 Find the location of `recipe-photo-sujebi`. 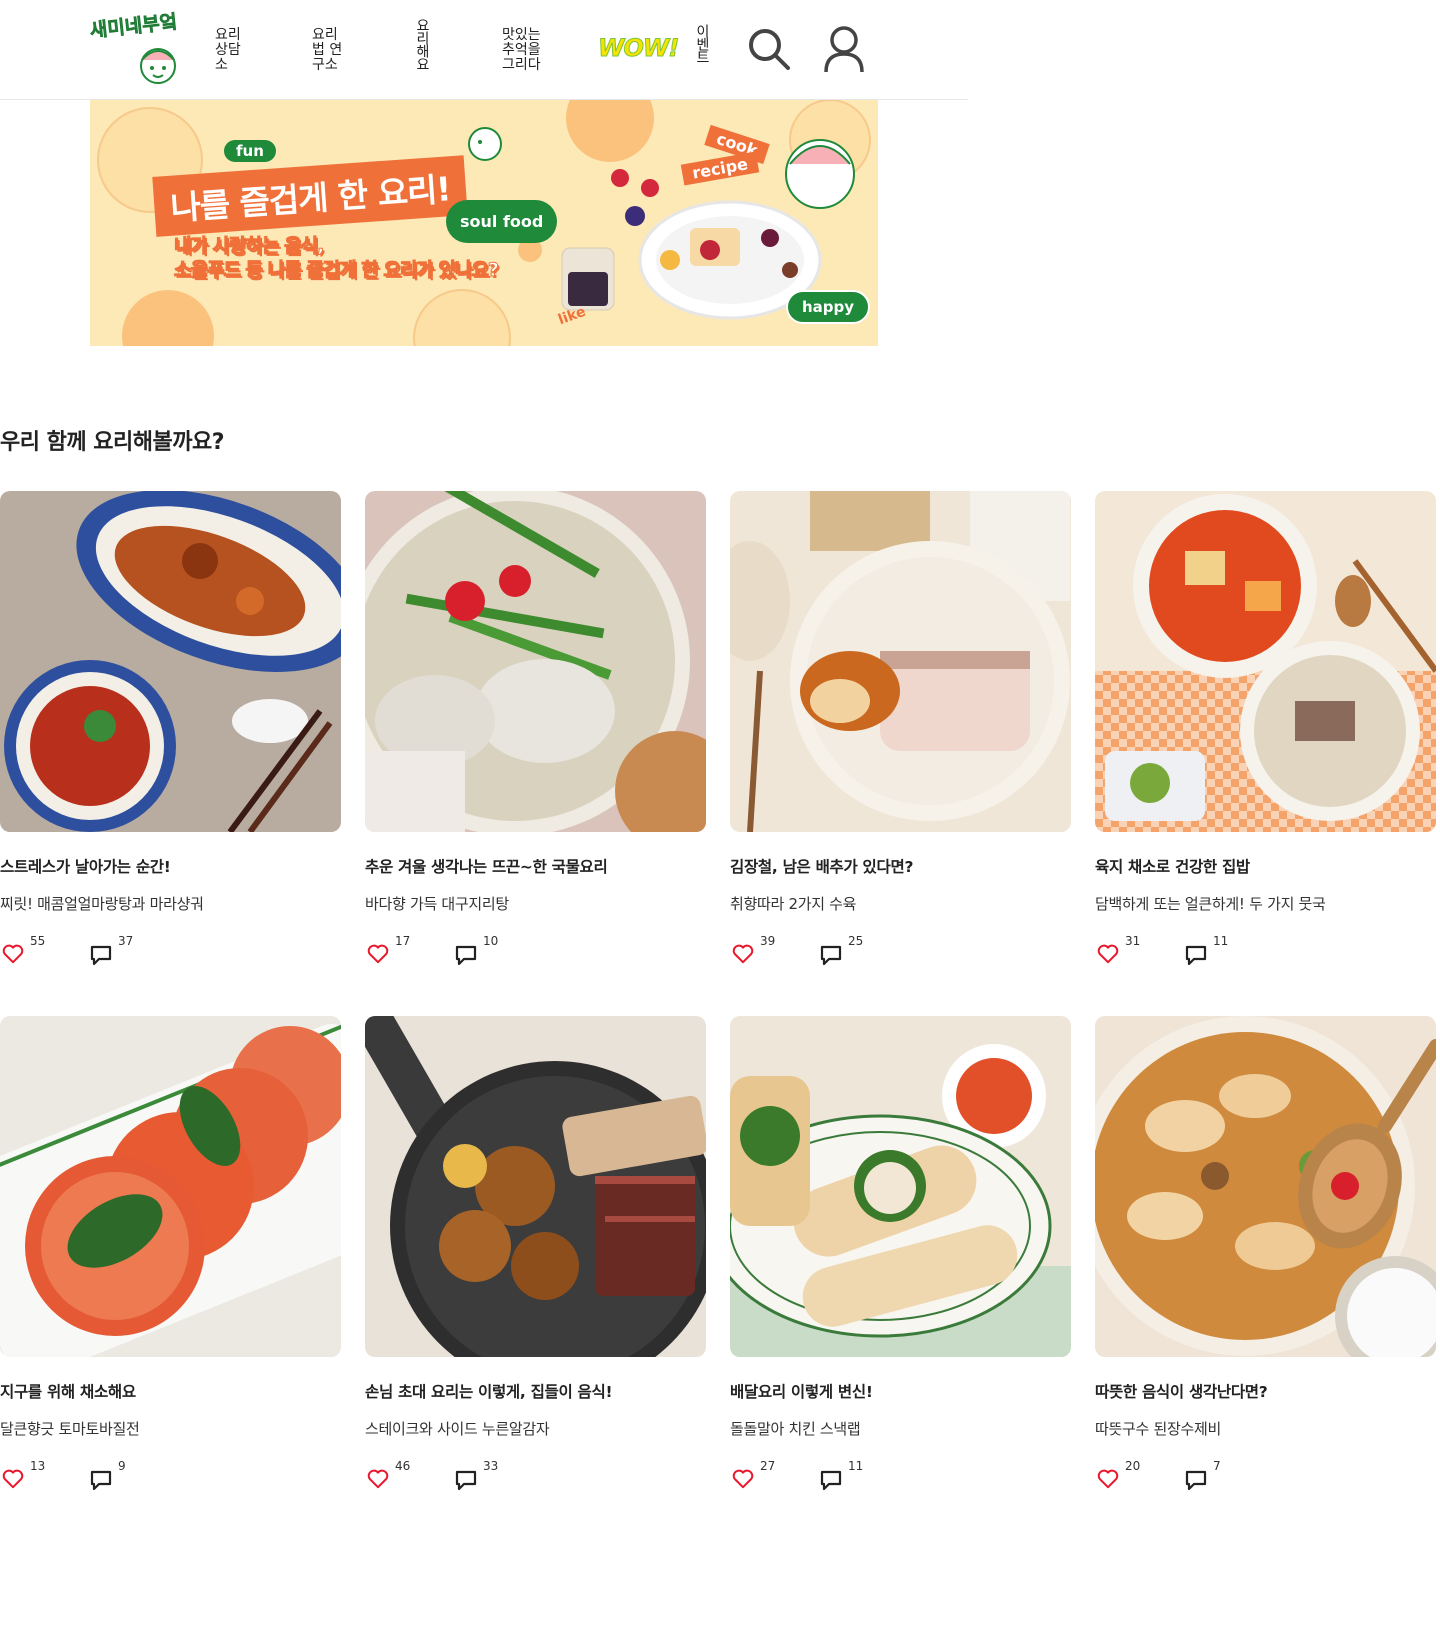

recipe-photo-sujebi is located at coordinates (1265, 1186).